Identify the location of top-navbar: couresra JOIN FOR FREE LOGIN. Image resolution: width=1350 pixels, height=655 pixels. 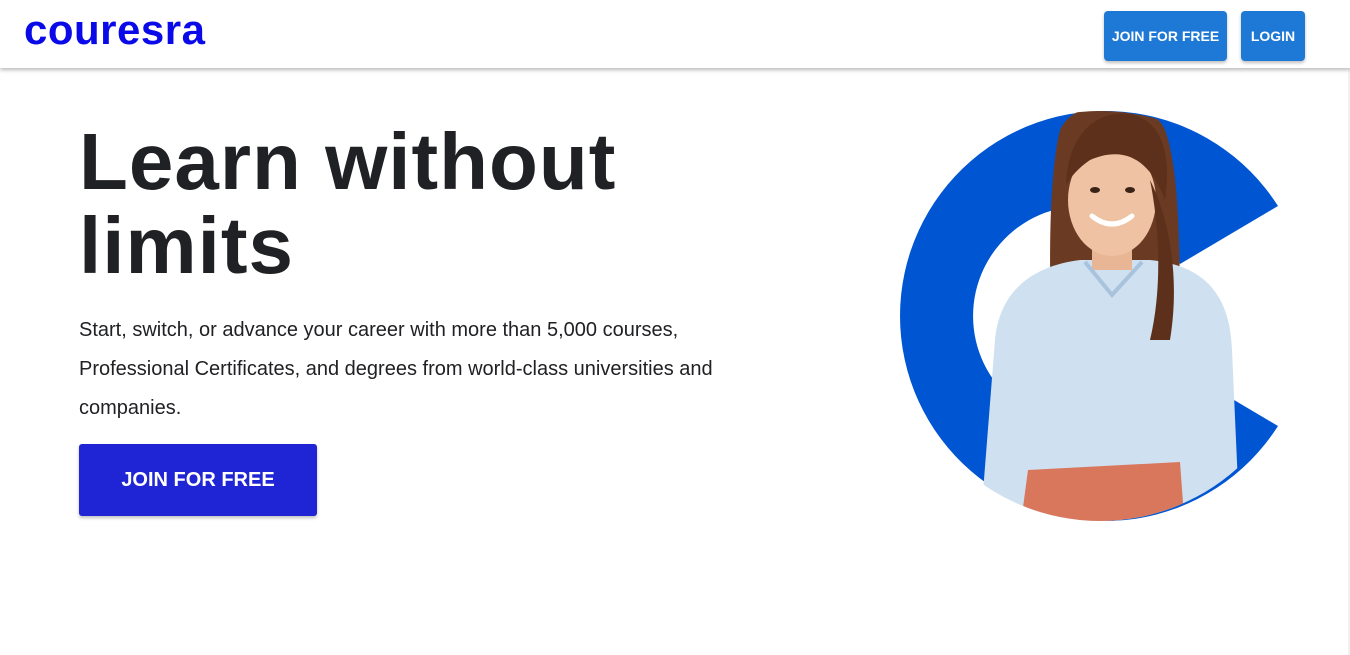
(675, 34).